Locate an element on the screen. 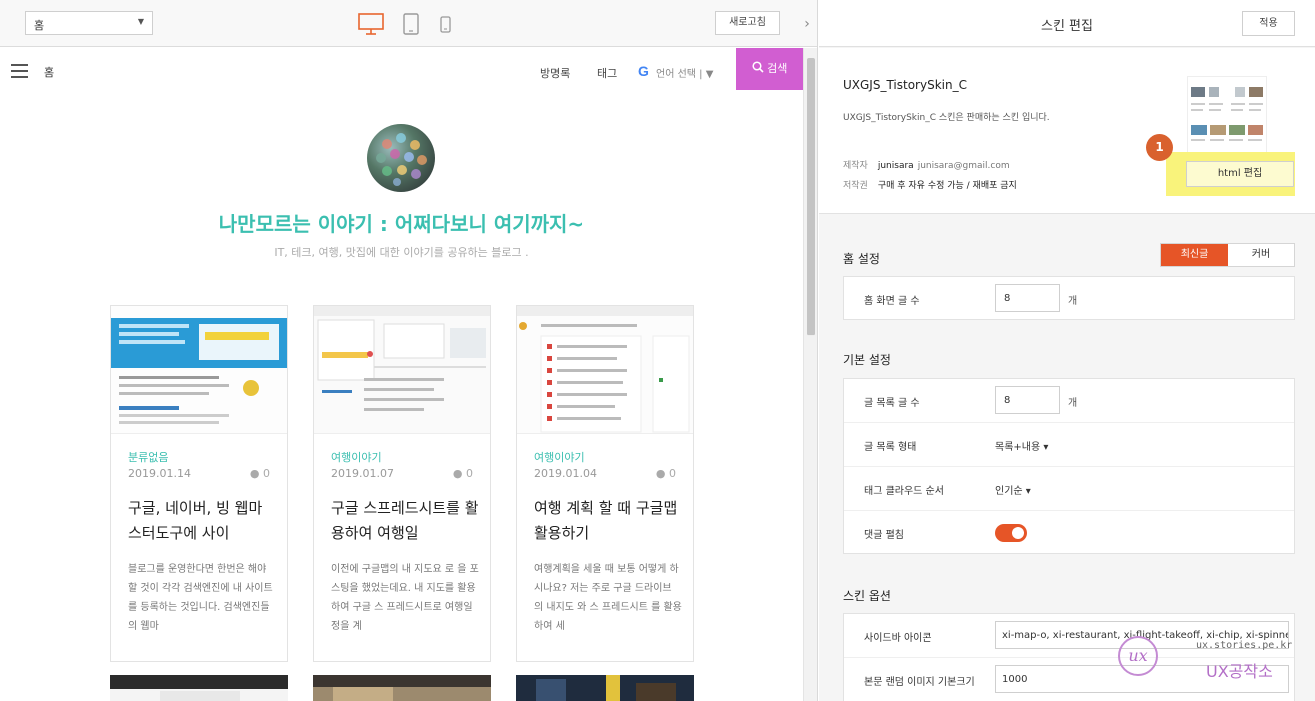 The height and width of the screenshot is (701, 1315). home-post-count-unit: 개 is located at coordinates (1073, 301).